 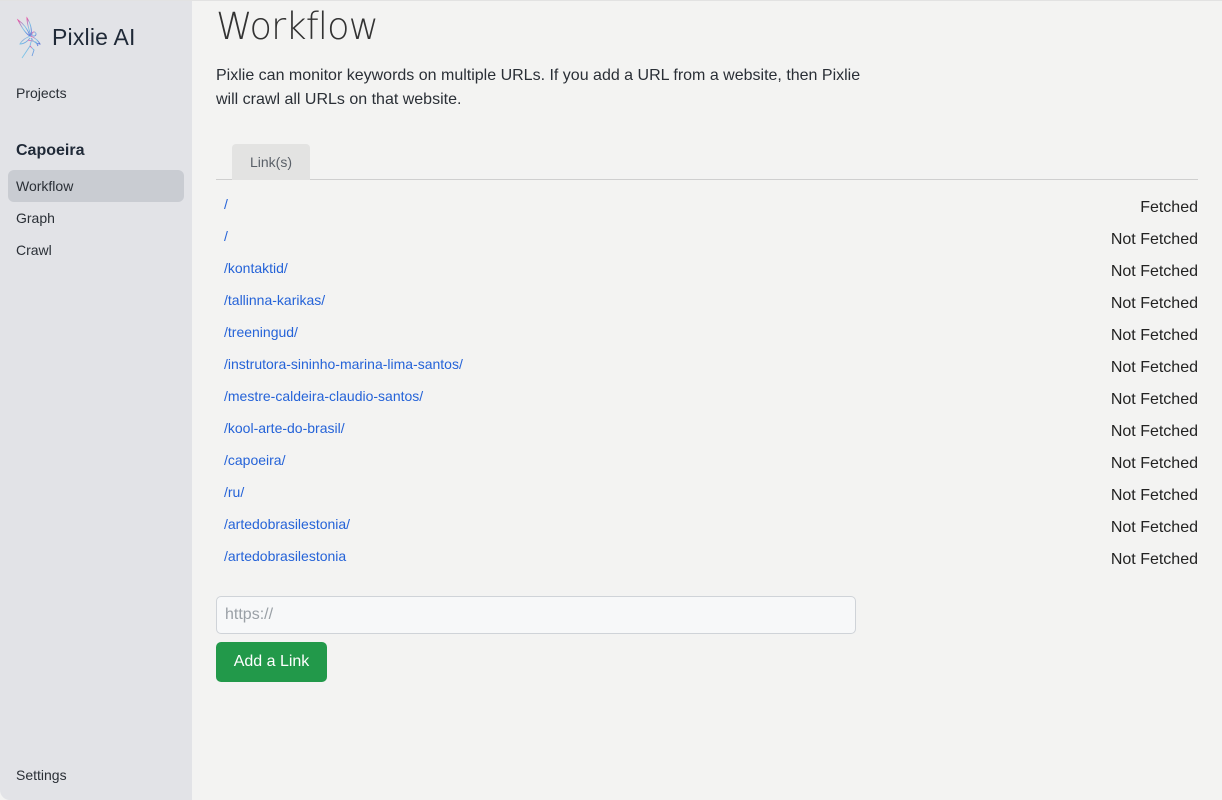 What do you see at coordinates (707, 303) in the screenshot?
I see `link-row: /tallinna-karikas/Not Fetched` at bounding box center [707, 303].